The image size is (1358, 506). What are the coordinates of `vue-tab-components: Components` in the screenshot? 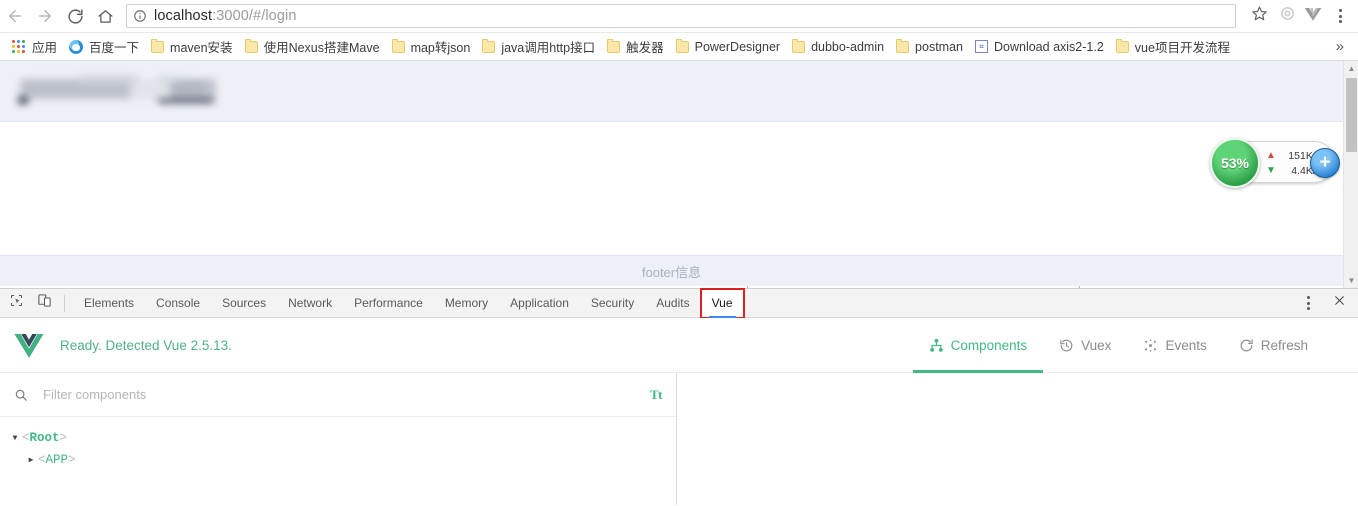 It's located at (978, 345).